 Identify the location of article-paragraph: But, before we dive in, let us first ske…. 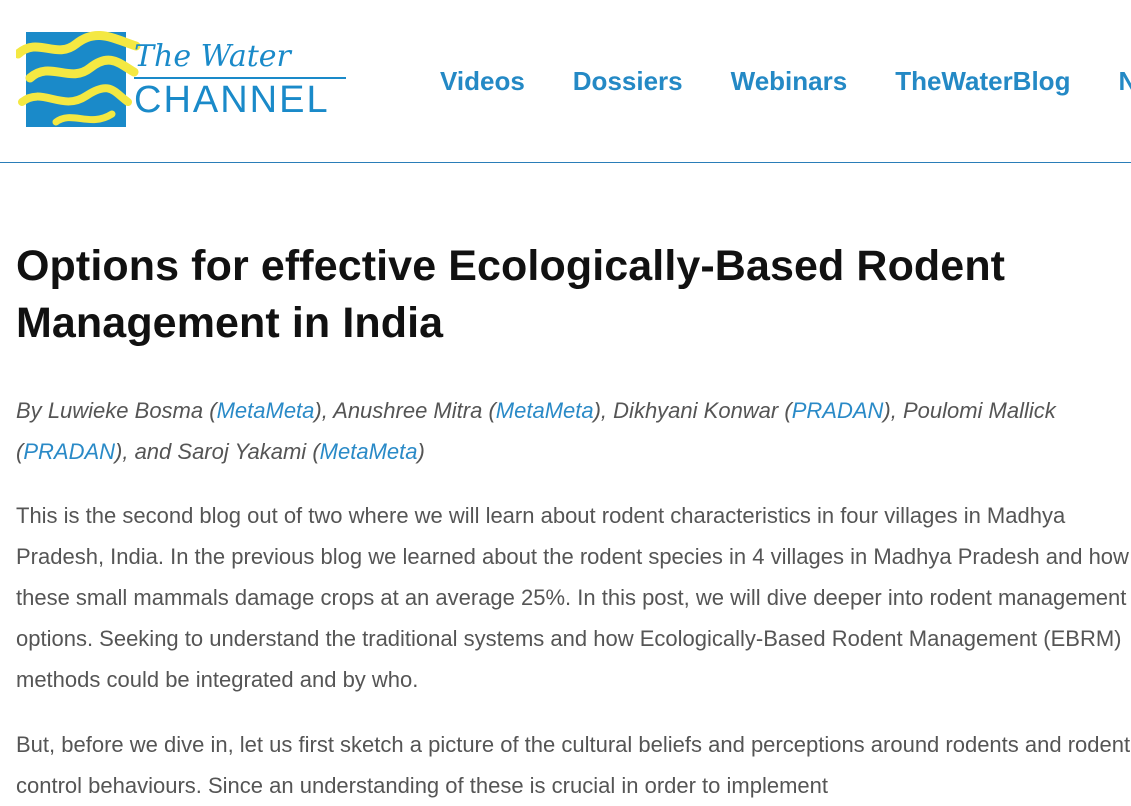
(573, 765).